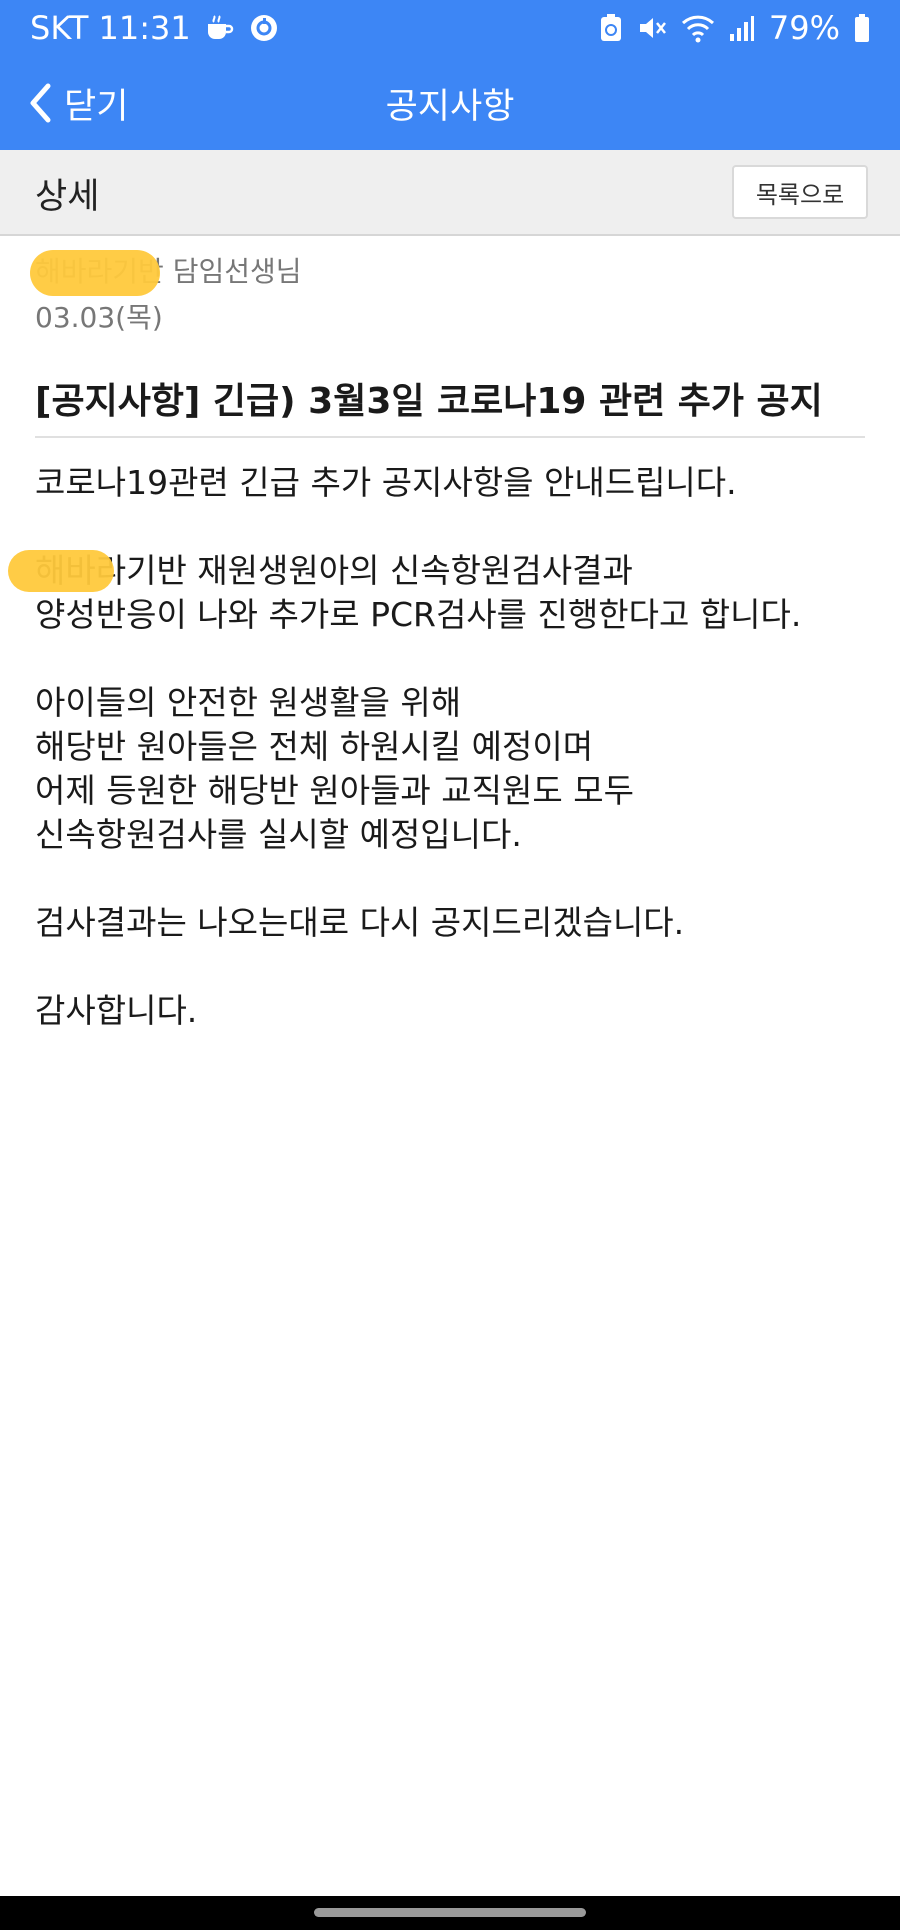 The width and height of the screenshot is (900, 1930). What do you see at coordinates (278, 834) in the screenshot?
I see `body-line: 신속항원검사를 실시할 예정입니다.` at bounding box center [278, 834].